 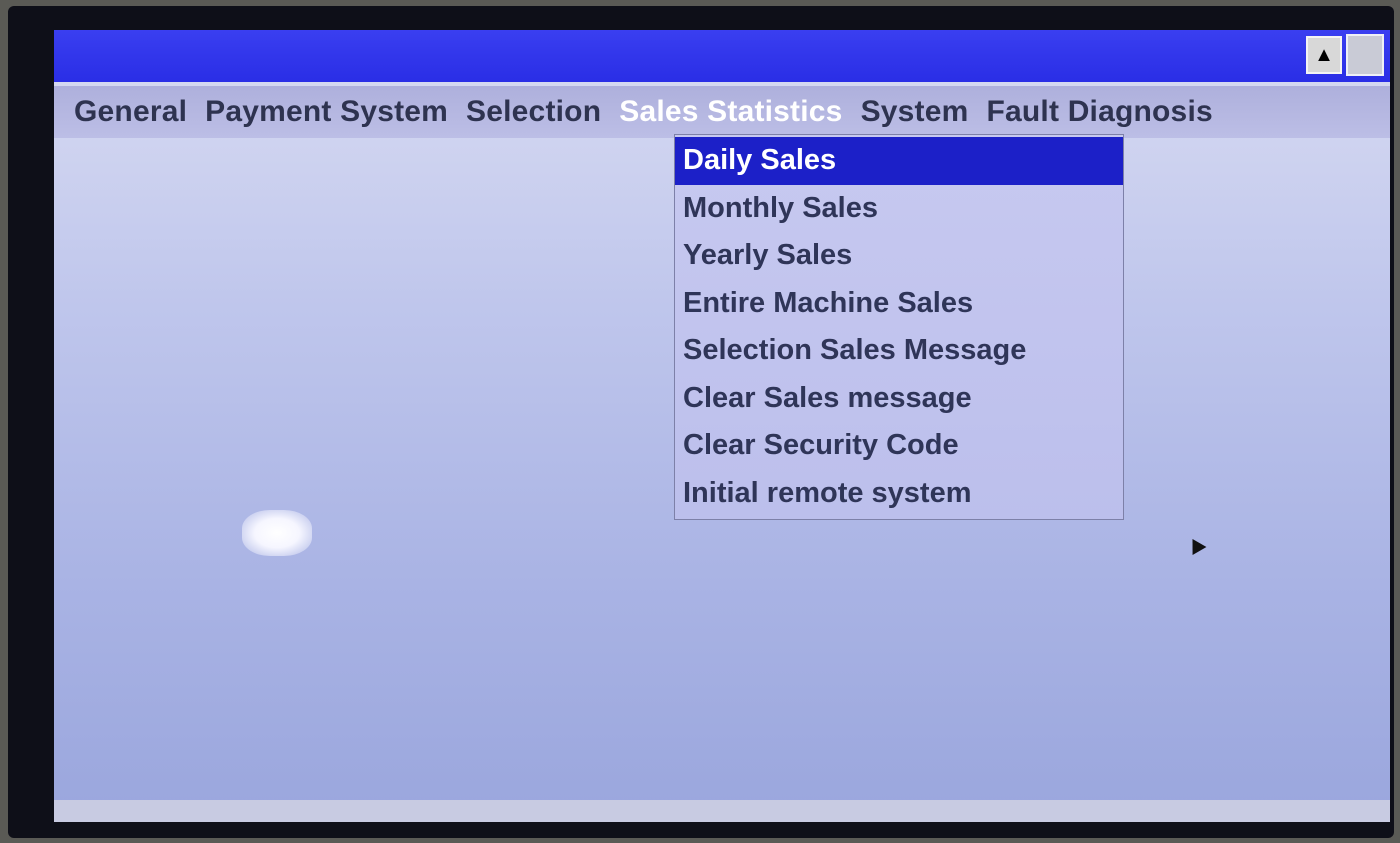 I want to click on menu-item-selection-sales-message: Selection Sales Message, so click(x=899, y=351).